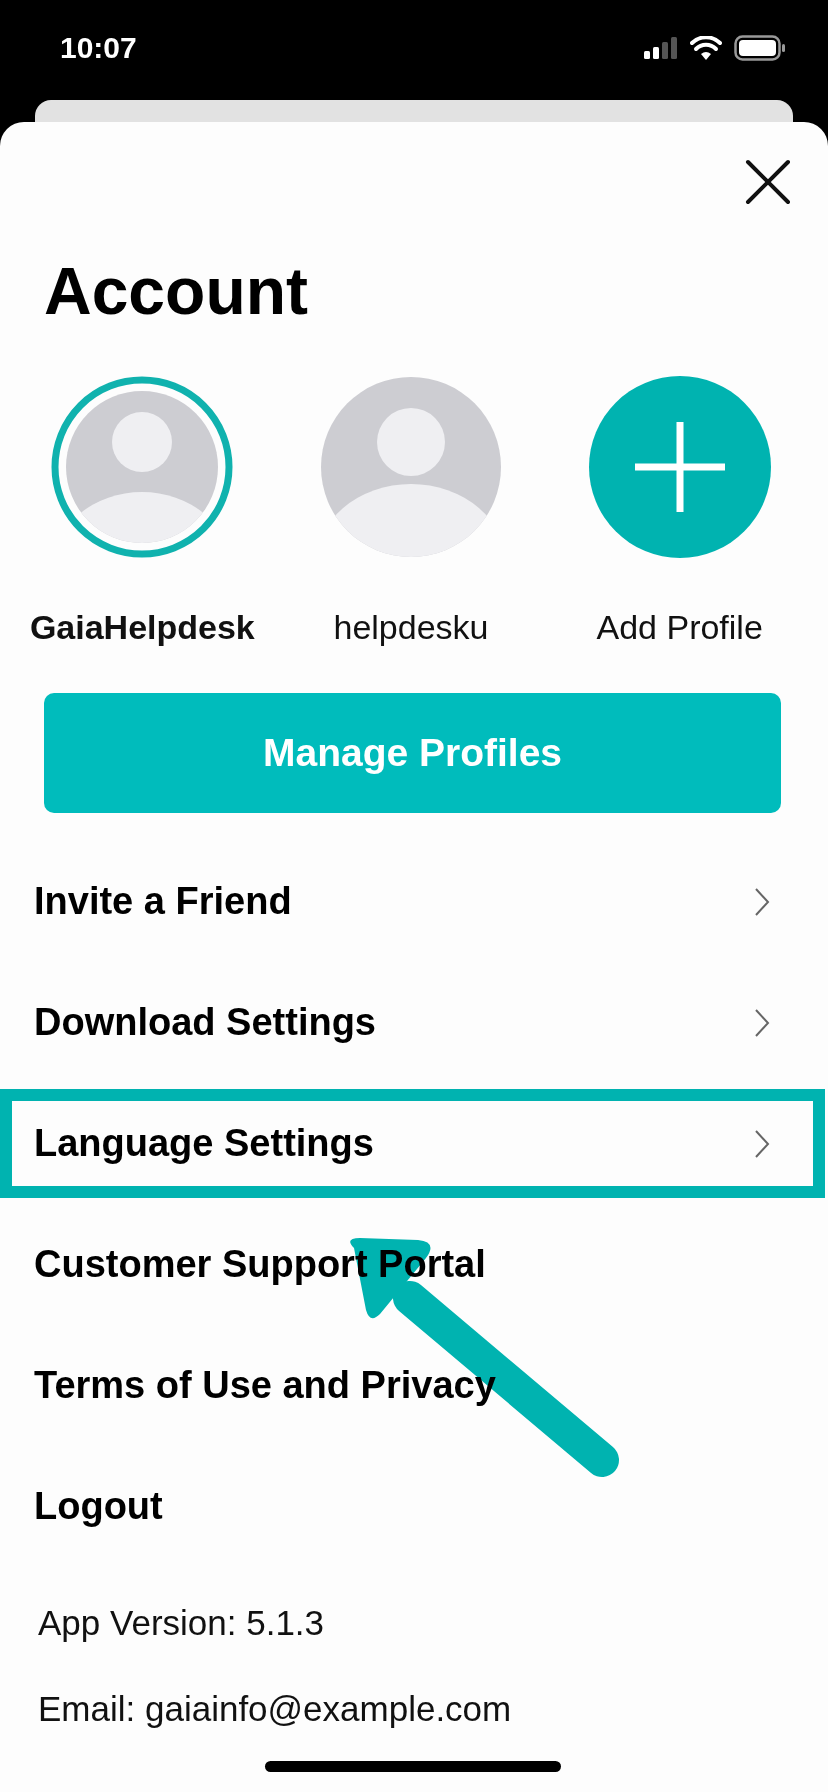  Describe the element at coordinates (661, 48) in the screenshot. I see `signal-icon` at that location.